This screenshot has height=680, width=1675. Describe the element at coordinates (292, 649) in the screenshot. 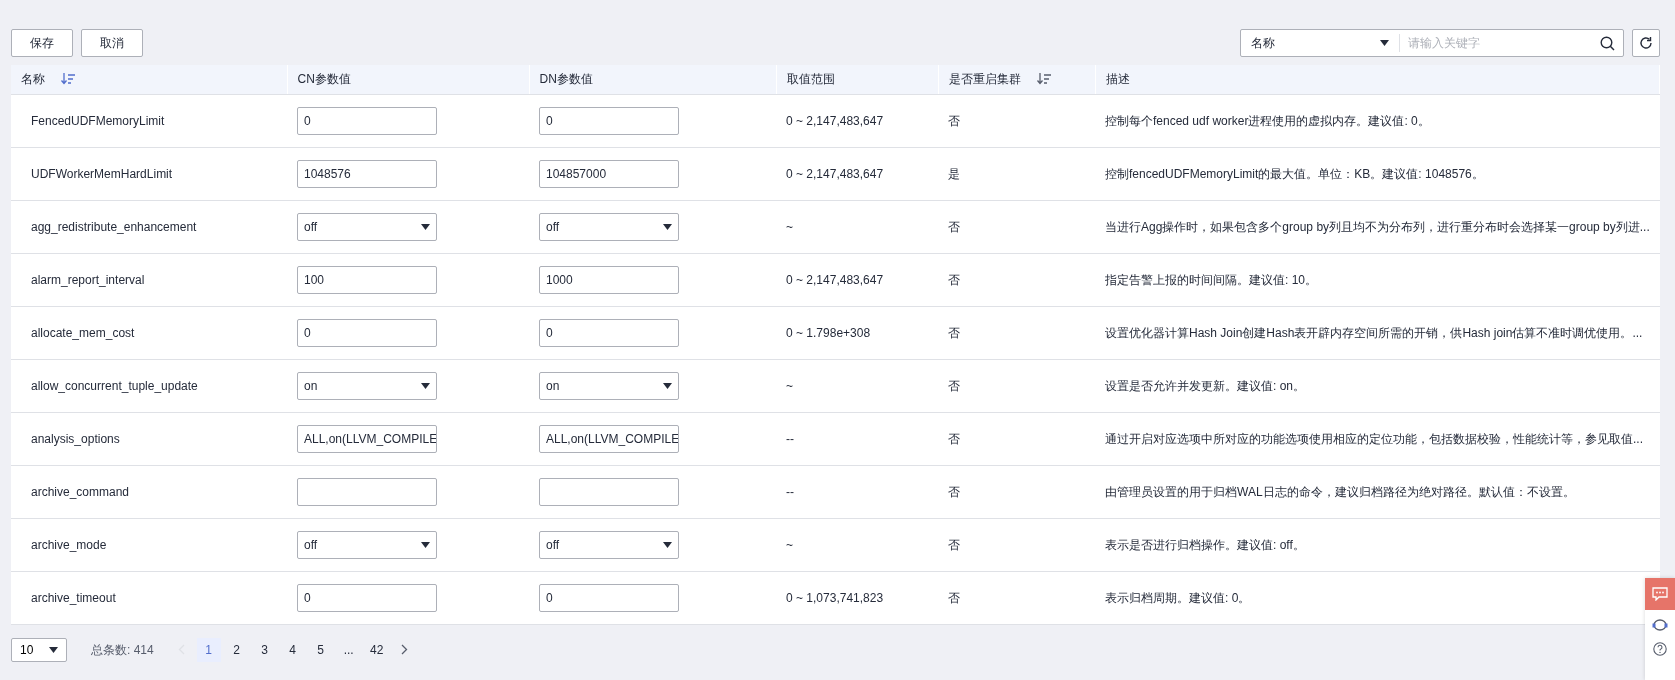

I see `page-button: 4` at that location.